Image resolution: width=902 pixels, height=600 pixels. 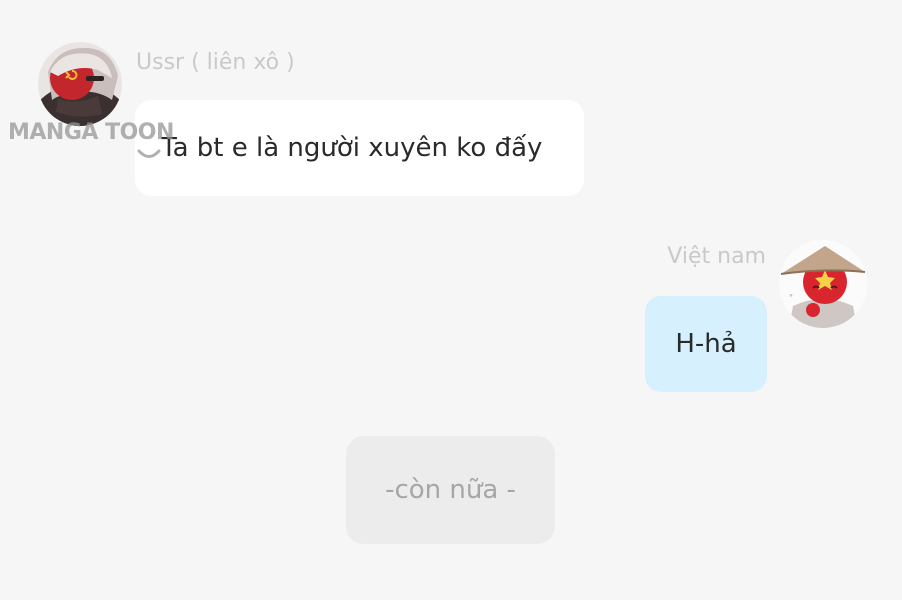 What do you see at coordinates (80, 84) in the screenshot?
I see `ussr-character-avatar-icon` at bounding box center [80, 84].